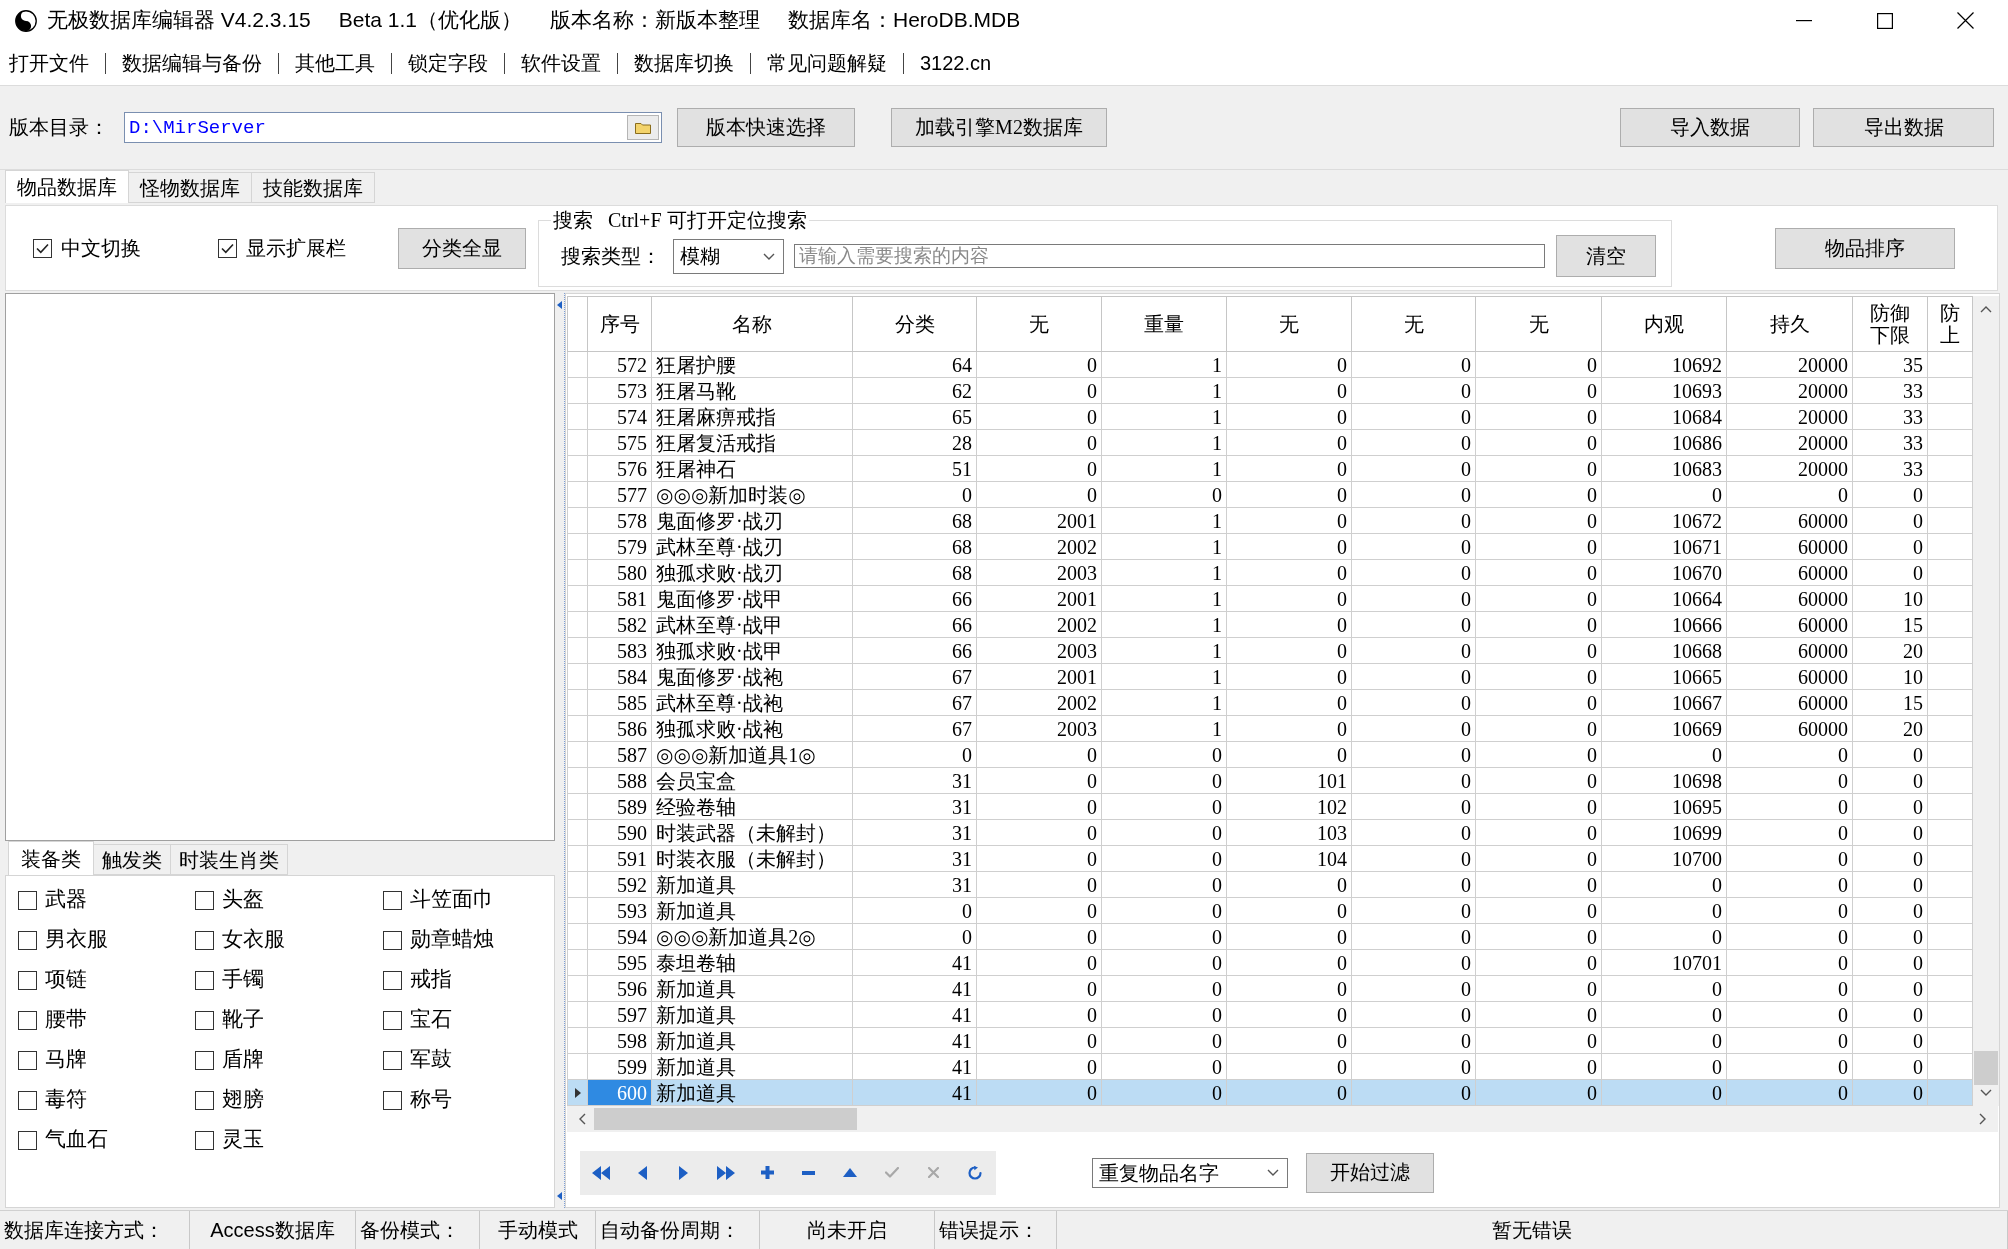 This screenshot has height=1249, width=2008. Describe the element at coordinates (1865, 248) in the screenshot. I see `sort-button: 物品排序` at that location.